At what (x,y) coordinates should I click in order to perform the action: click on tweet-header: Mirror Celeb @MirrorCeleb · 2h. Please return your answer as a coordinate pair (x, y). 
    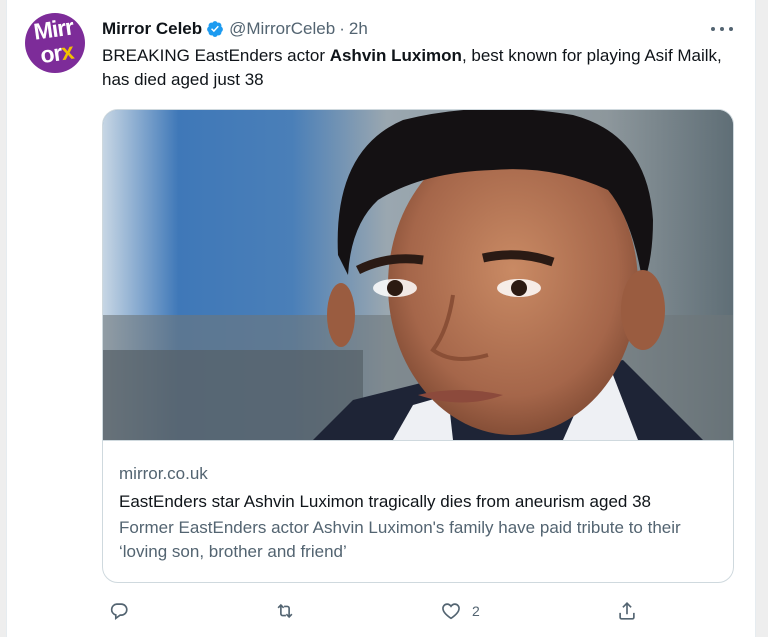
    Looking at the image, I should click on (235, 29).